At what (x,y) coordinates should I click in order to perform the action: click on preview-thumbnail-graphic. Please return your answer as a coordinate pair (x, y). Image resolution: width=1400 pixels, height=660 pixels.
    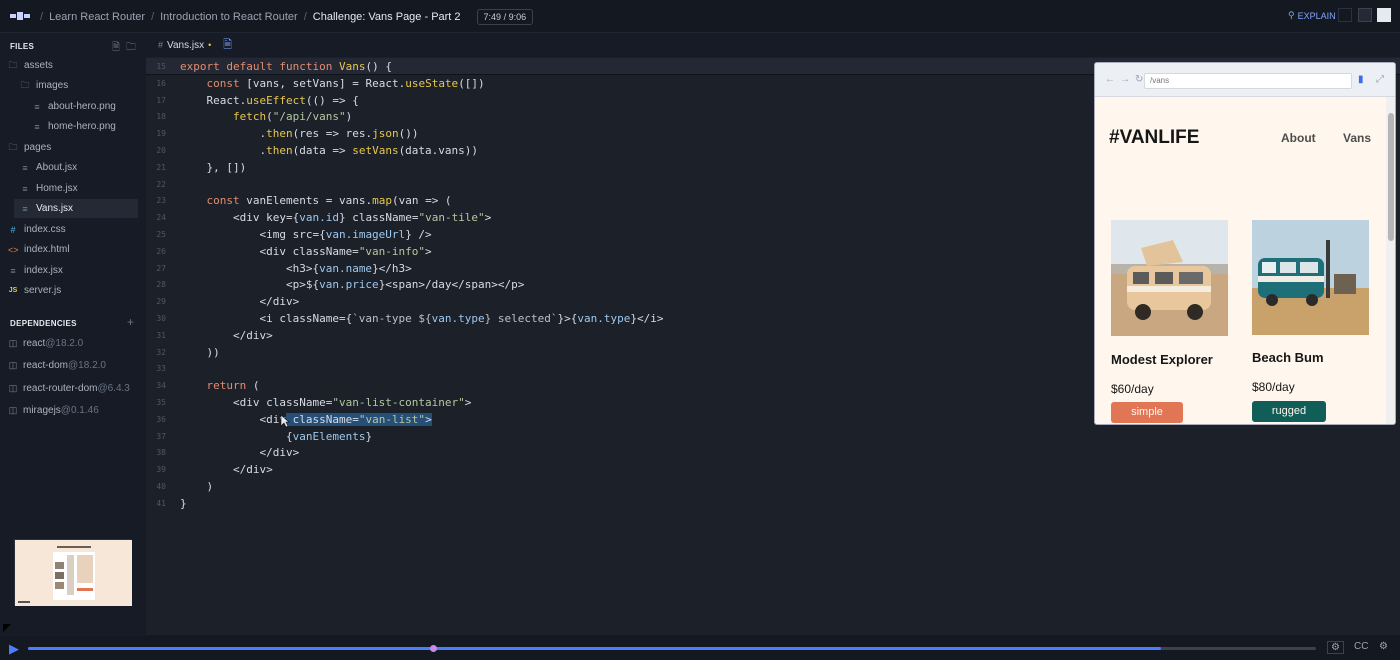
    Looking at the image, I should click on (73, 573).